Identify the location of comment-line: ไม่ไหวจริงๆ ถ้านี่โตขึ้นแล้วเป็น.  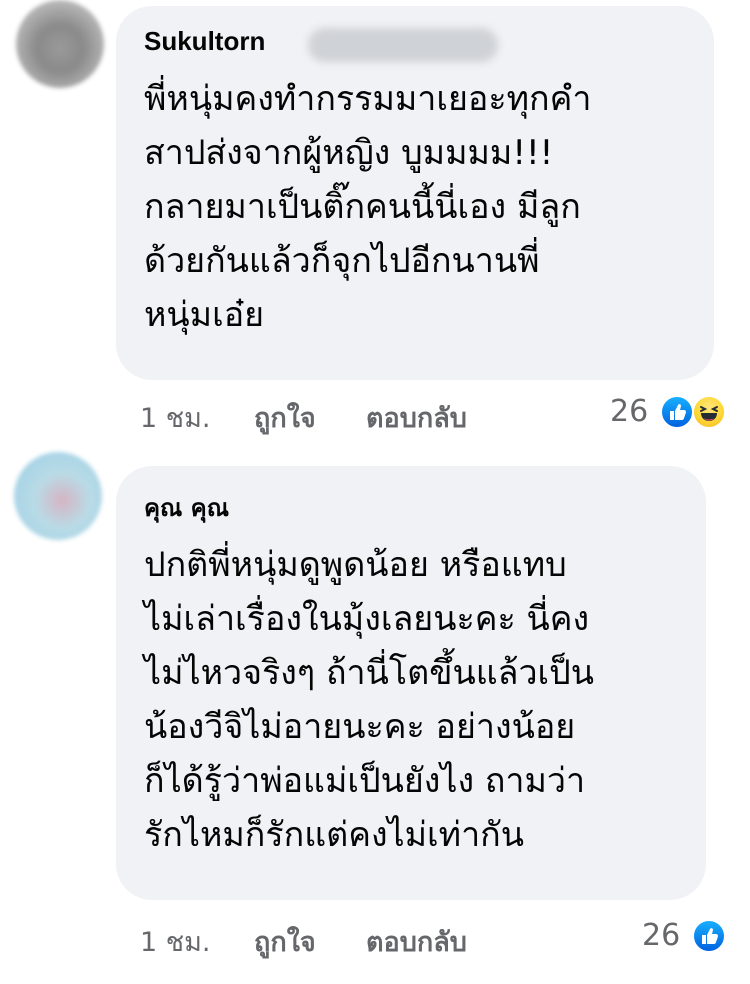
(369, 673).